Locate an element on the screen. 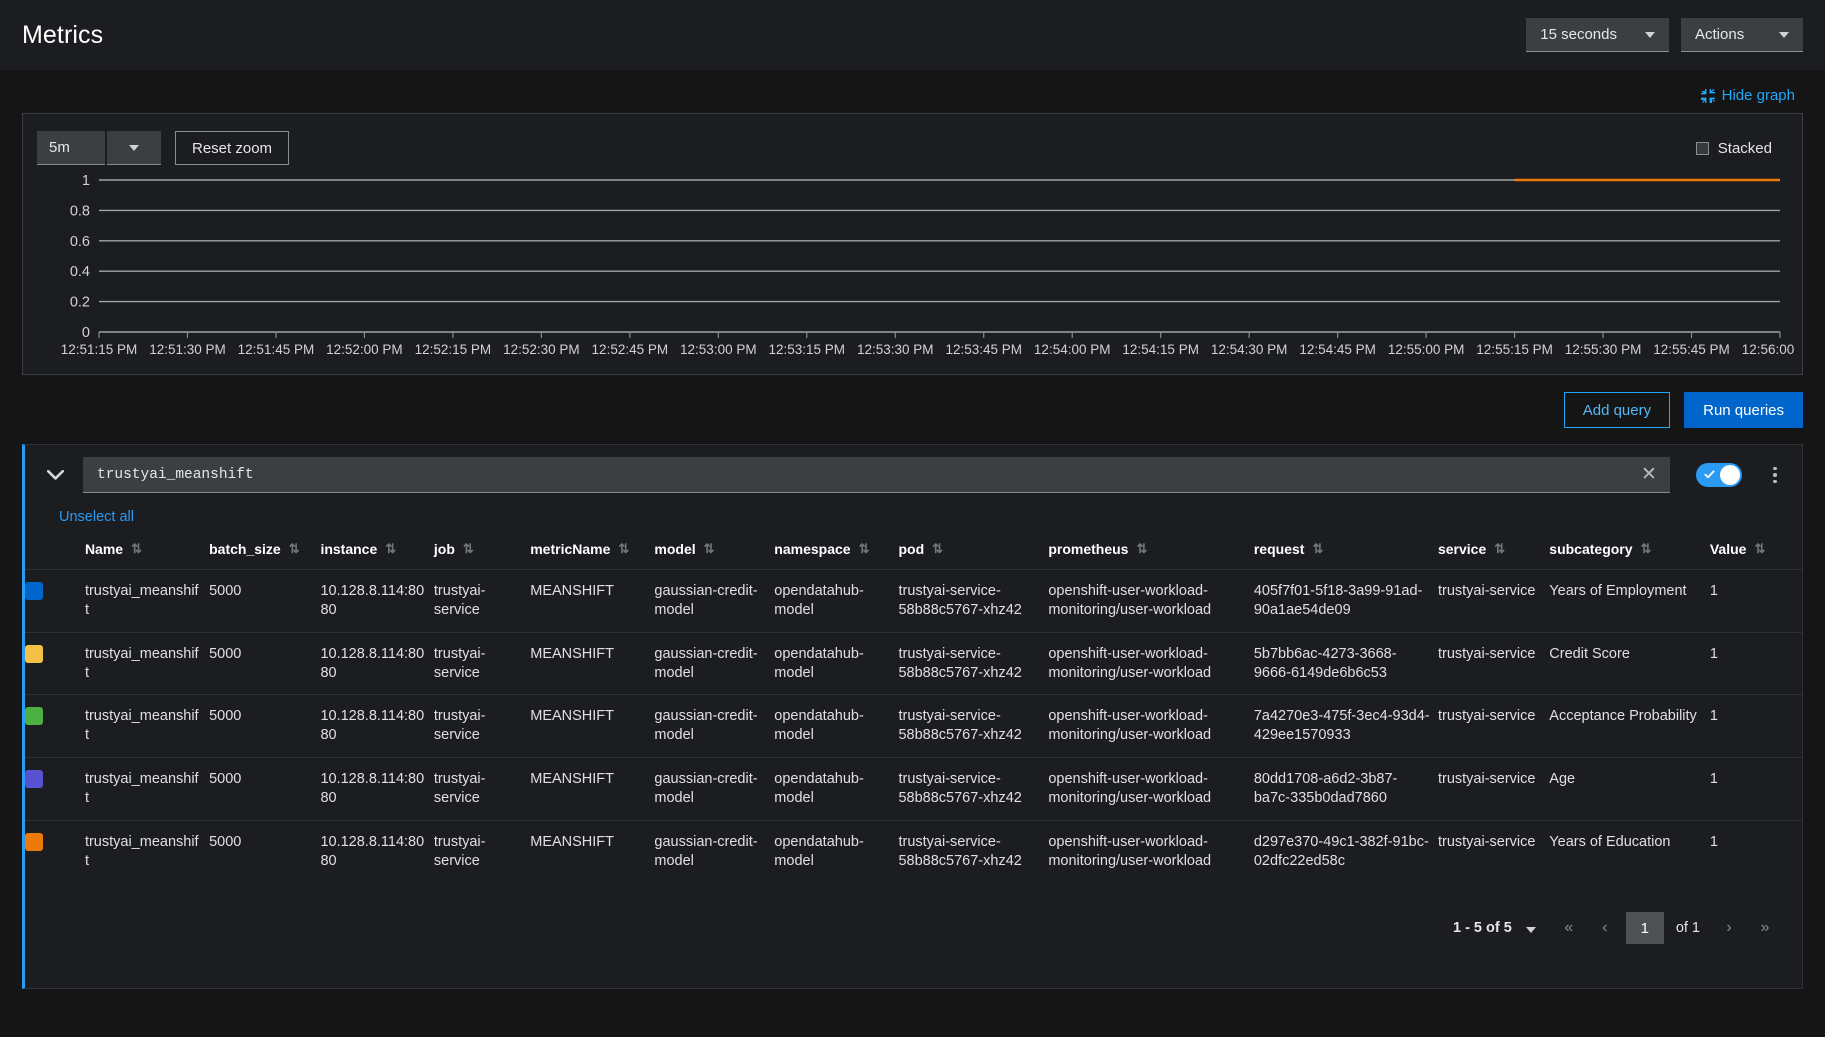  pagination-total-pages: of 1 is located at coordinates (1687, 928).